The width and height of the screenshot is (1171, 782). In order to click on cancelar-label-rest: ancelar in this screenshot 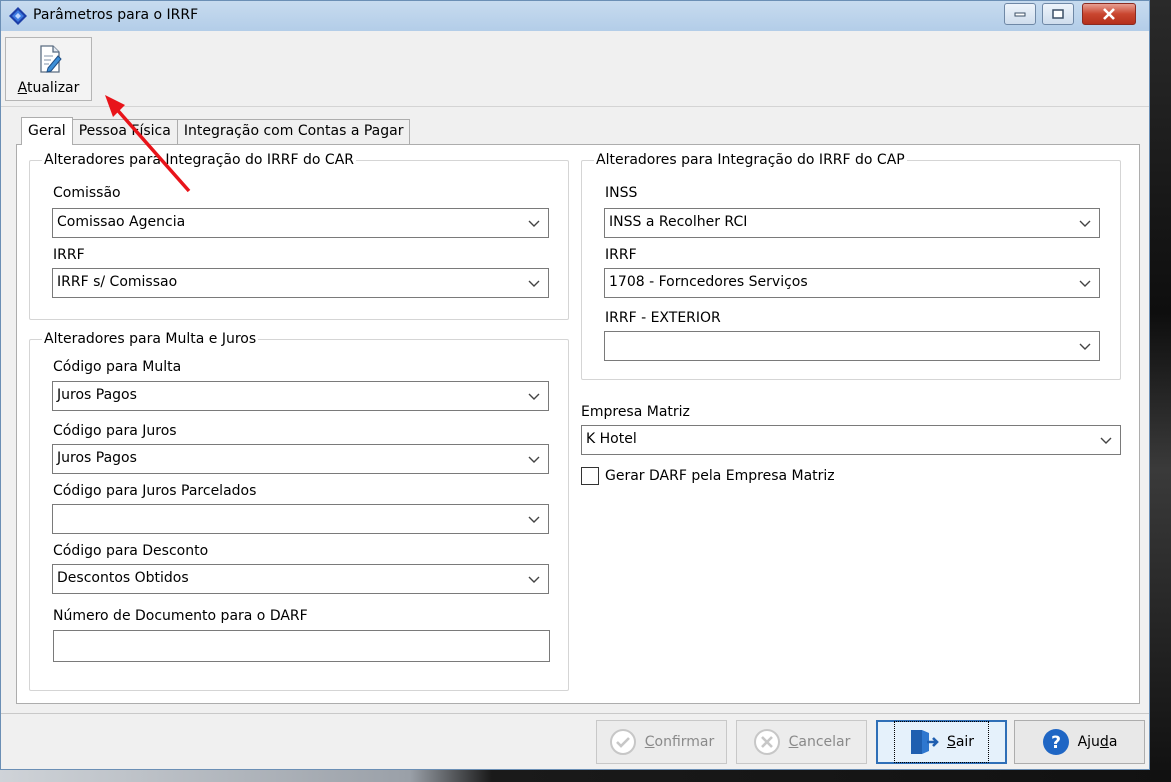, I will do `click(824, 742)`.